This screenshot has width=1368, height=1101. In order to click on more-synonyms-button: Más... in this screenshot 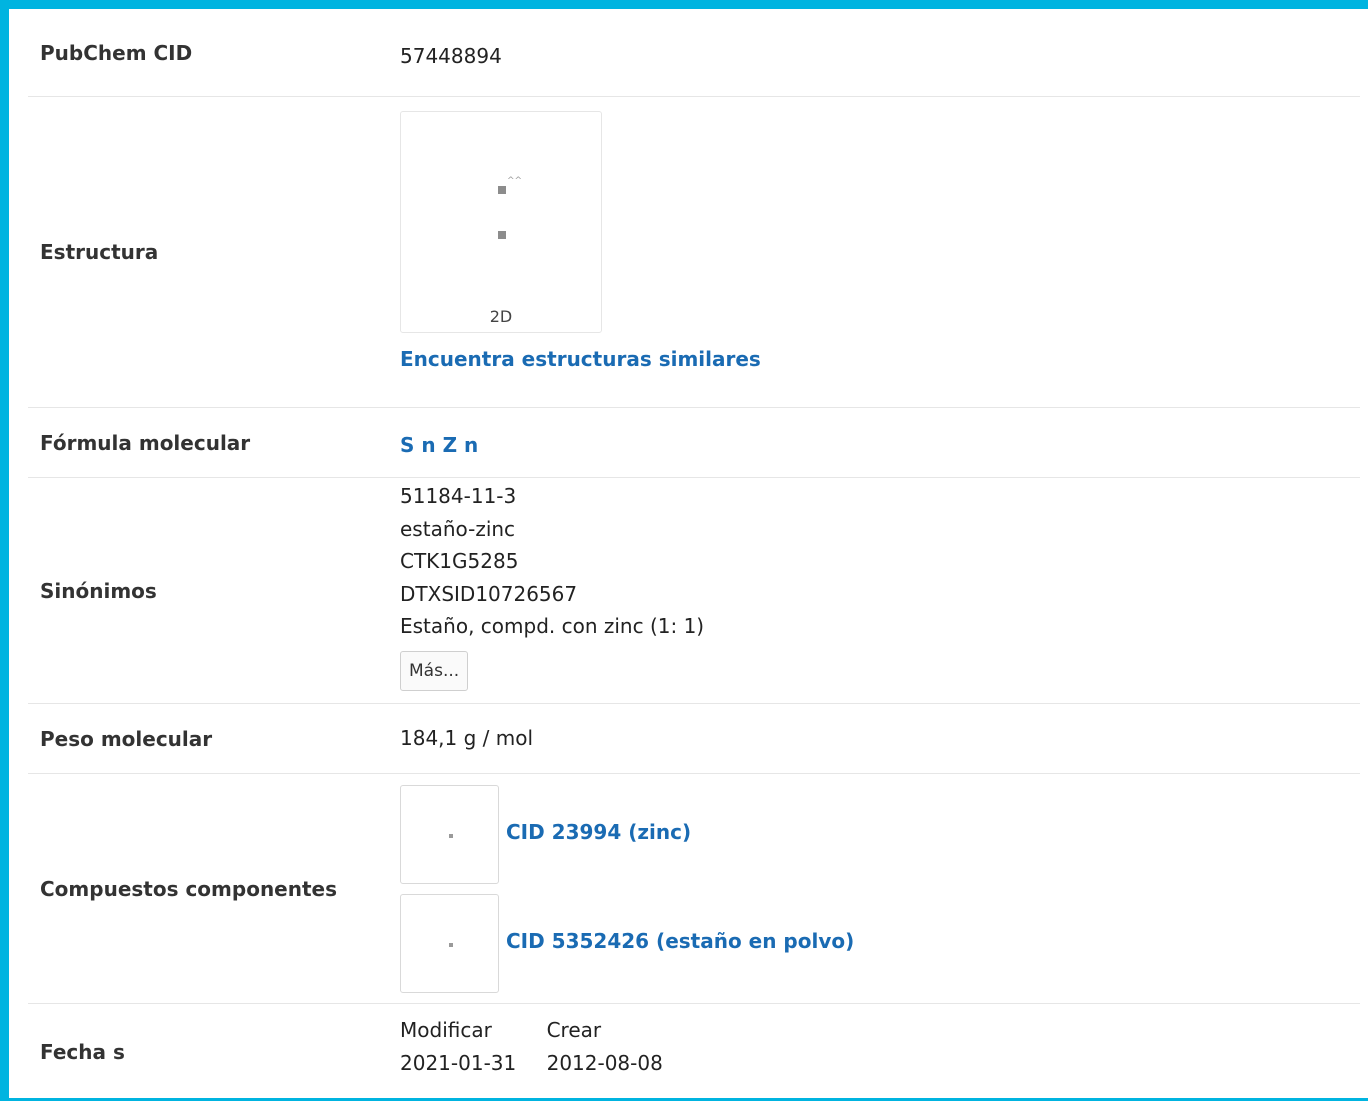, I will do `click(434, 670)`.